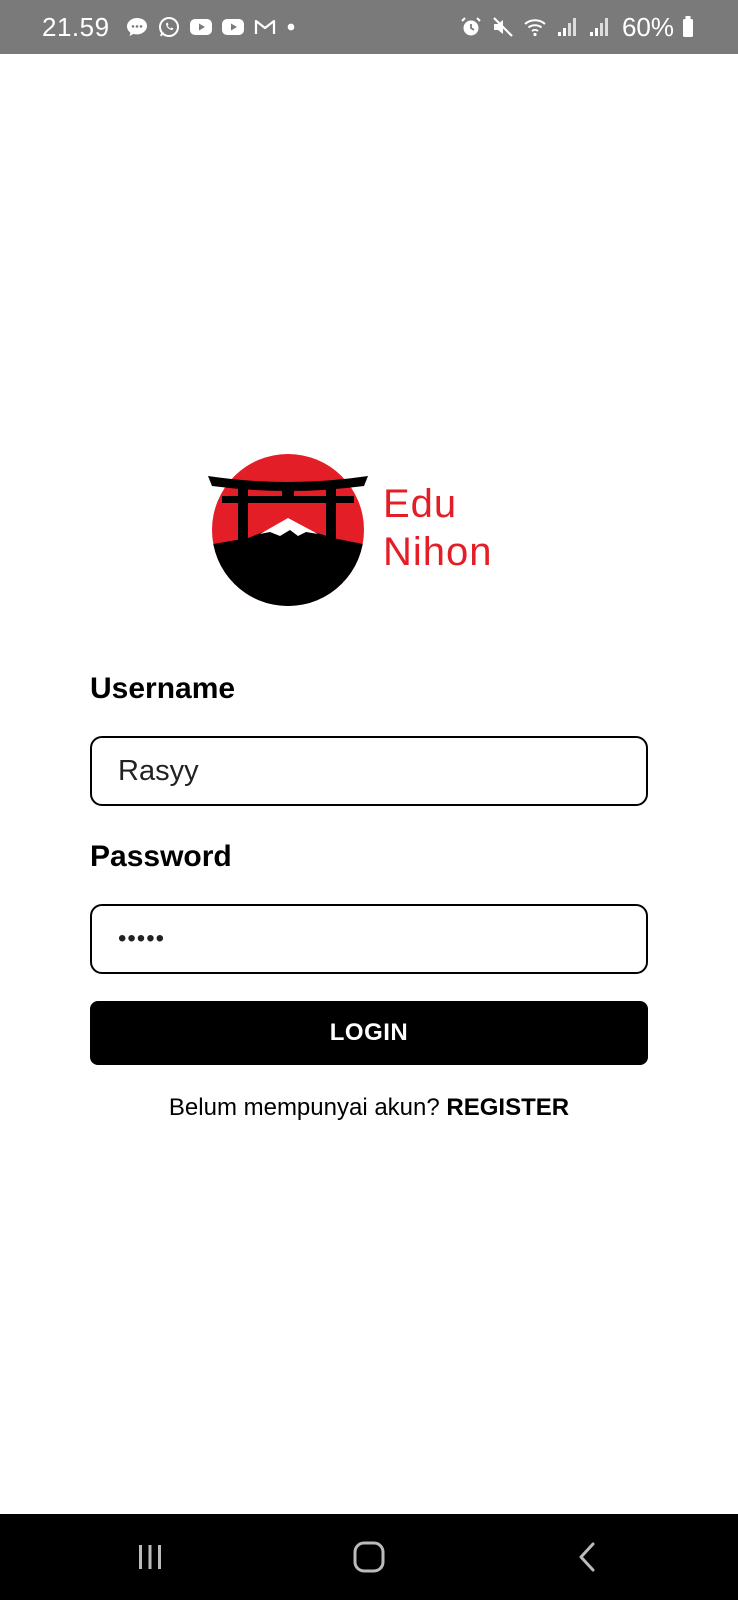 The width and height of the screenshot is (738, 1600). What do you see at coordinates (141, 939) in the screenshot?
I see `password-input: •••••` at bounding box center [141, 939].